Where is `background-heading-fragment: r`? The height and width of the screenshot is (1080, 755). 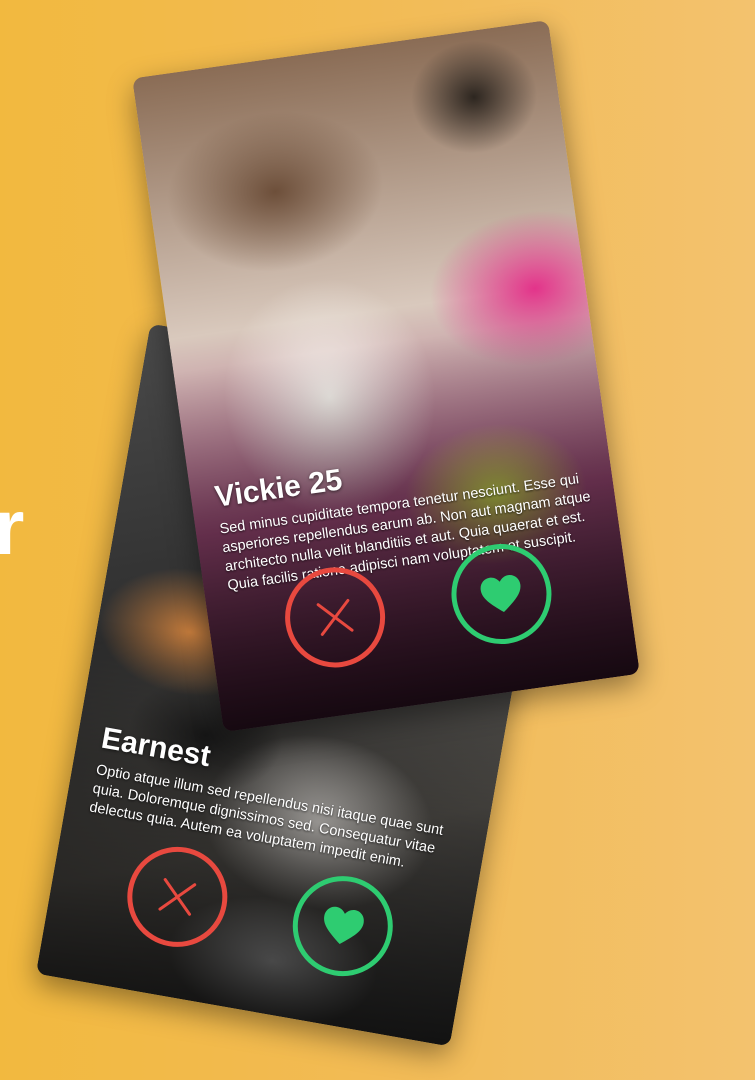 background-heading-fragment: r is located at coordinates (12, 527).